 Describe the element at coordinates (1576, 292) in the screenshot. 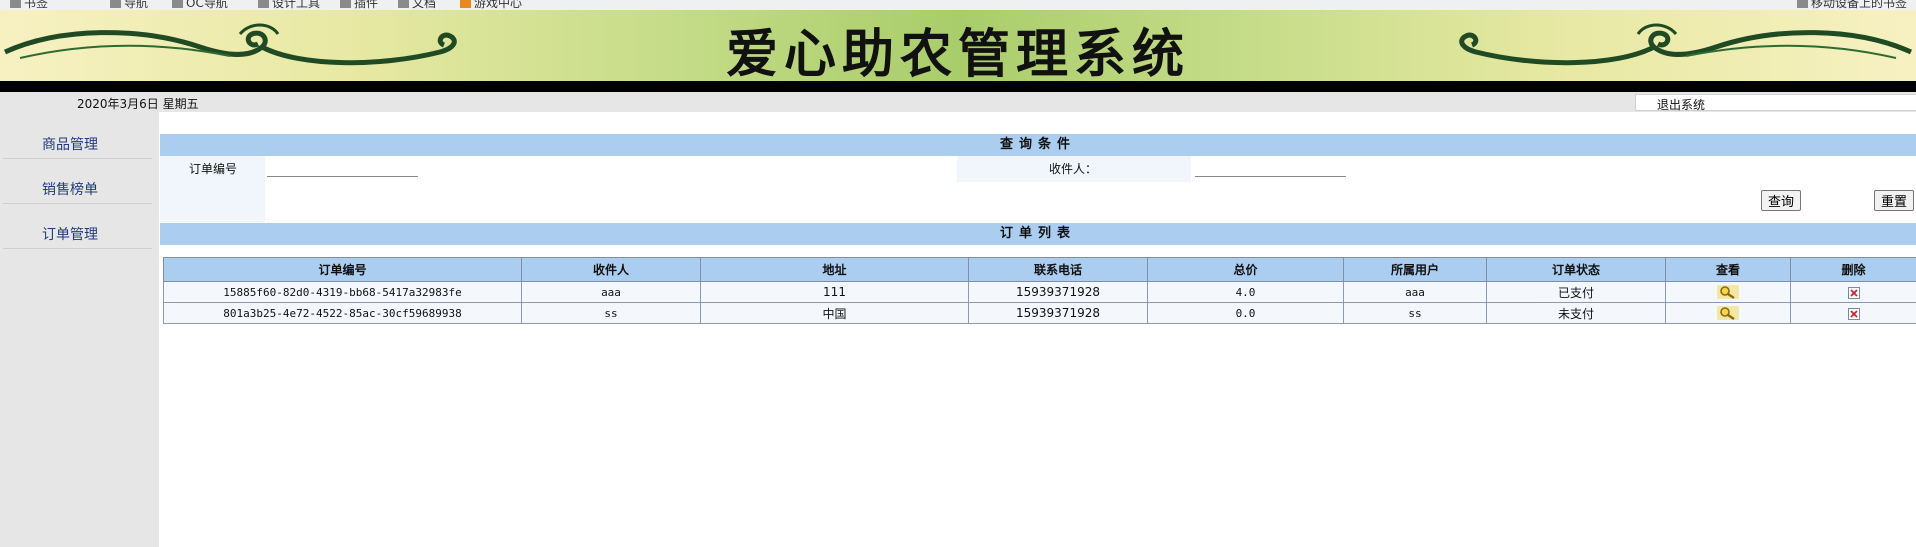

I see `status-cell: 已支付` at that location.